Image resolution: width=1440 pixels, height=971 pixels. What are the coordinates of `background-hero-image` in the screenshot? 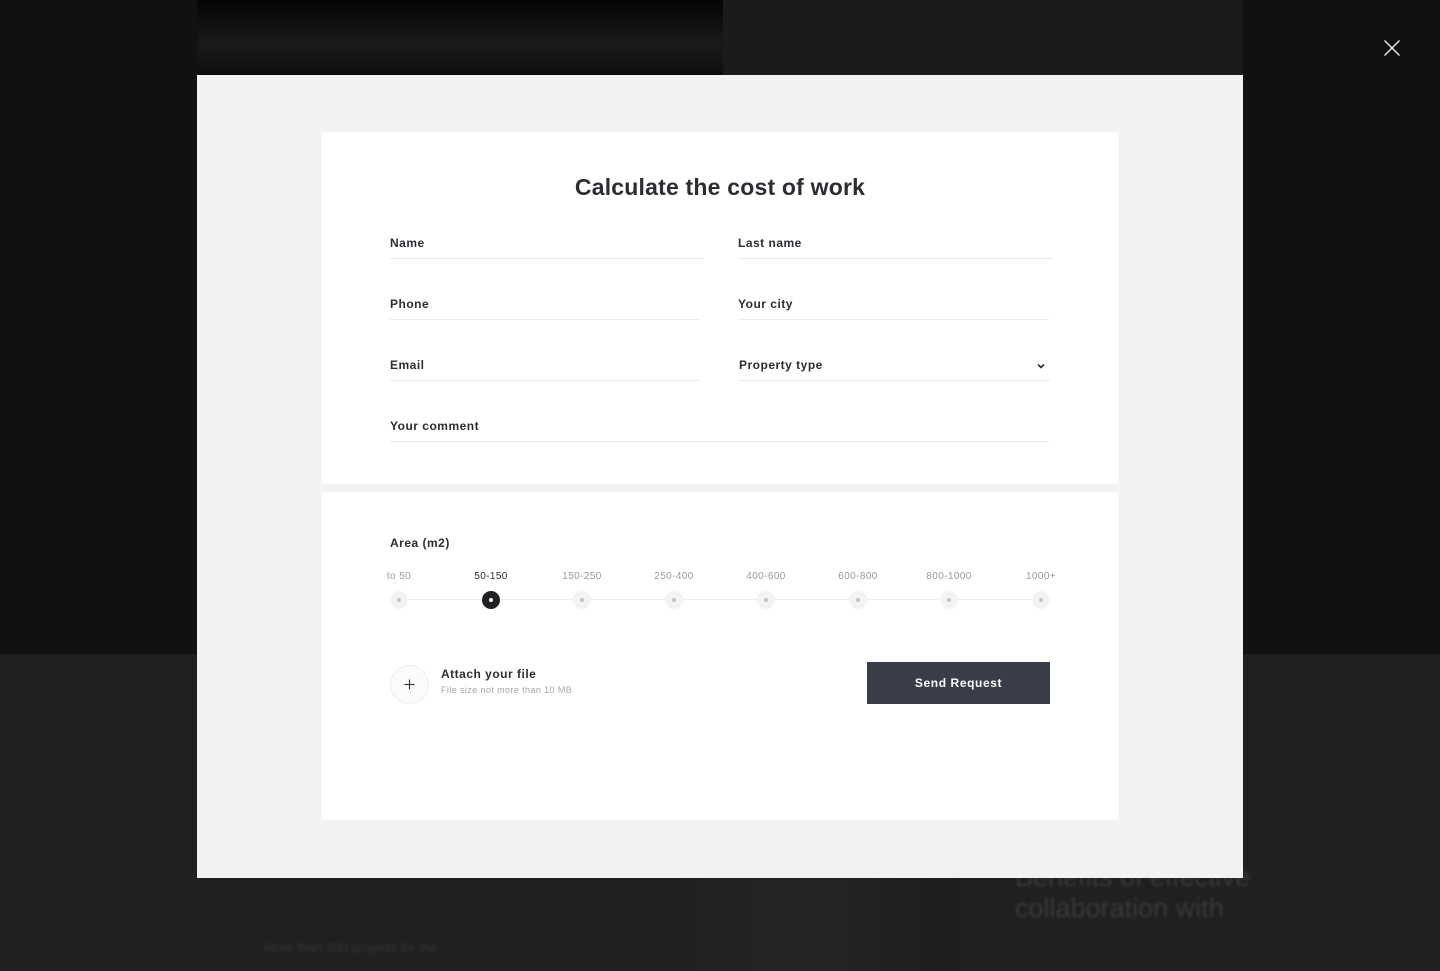 It's located at (460, 37).